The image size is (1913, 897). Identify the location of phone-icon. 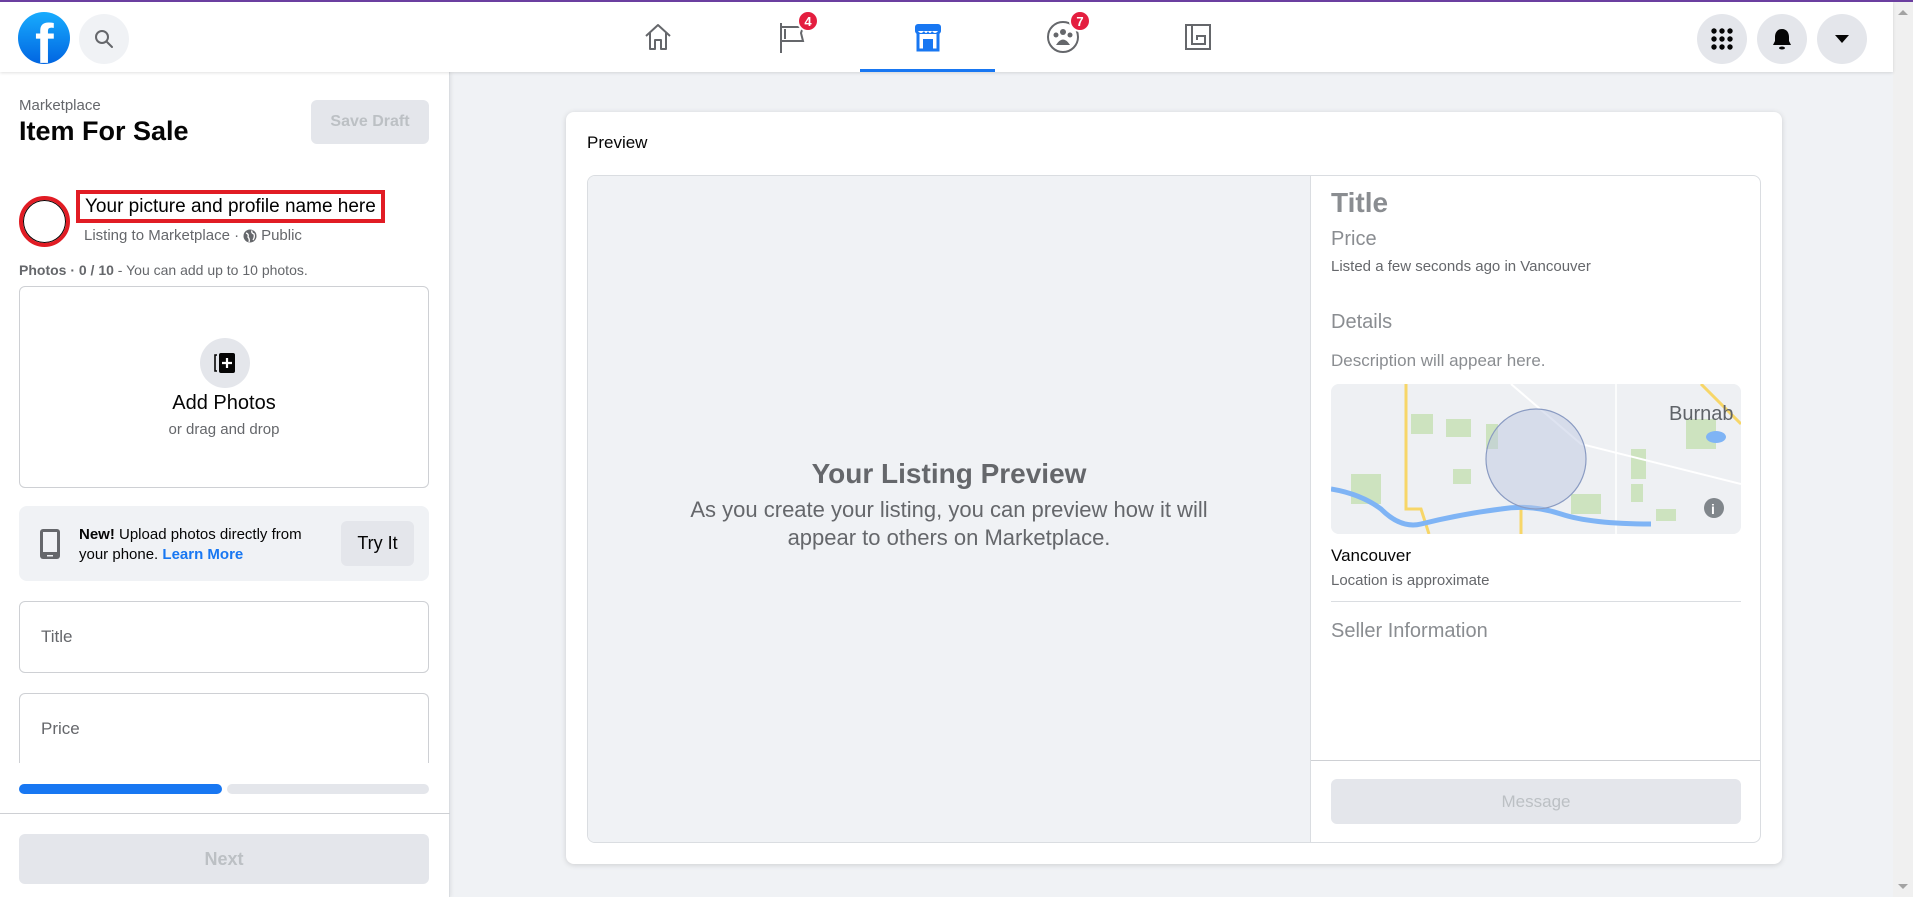
(50, 544).